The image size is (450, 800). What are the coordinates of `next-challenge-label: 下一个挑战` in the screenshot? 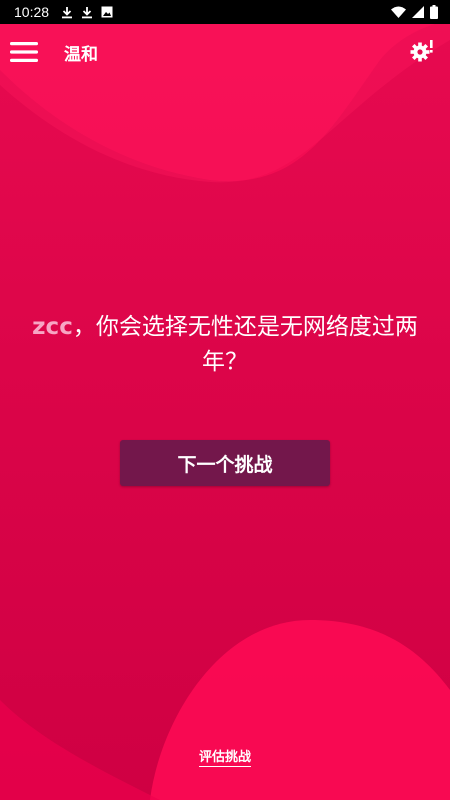 It's located at (225, 464).